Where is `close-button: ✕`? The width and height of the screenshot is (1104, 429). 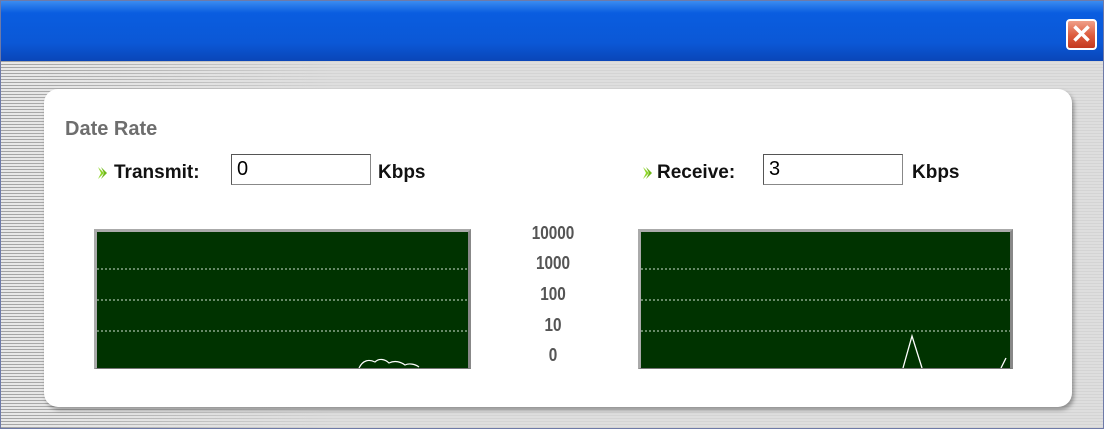
close-button: ✕ is located at coordinates (1081, 34).